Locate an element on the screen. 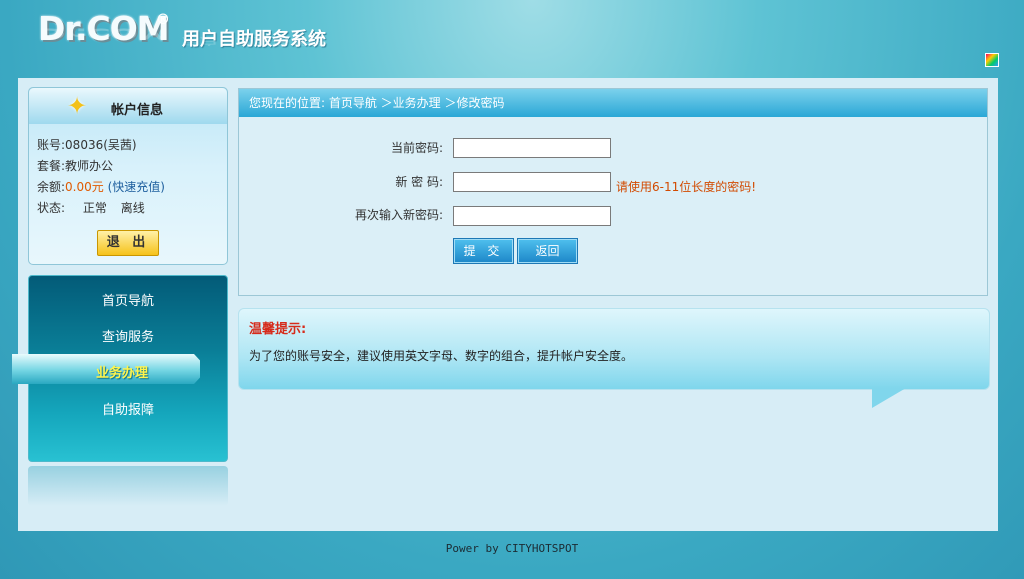 This screenshot has height=579, width=1024. footer-credit: Power by CITYHOTSPOT is located at coordinates (512, 548).